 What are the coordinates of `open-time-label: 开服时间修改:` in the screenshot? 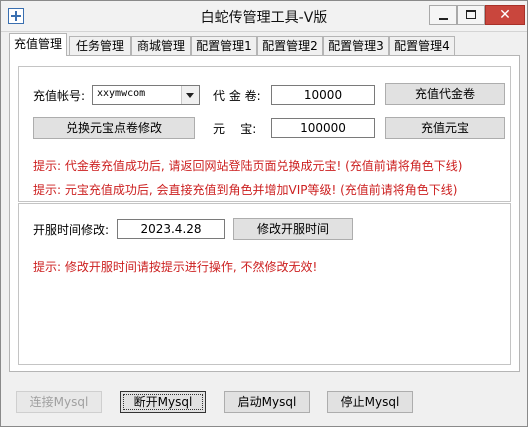 It's located at (71, 230).